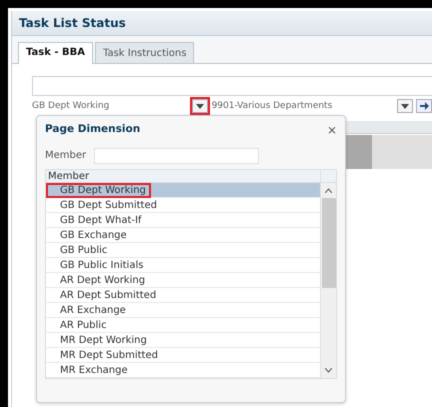  I want to click on member-search-field, so click(177, 156).